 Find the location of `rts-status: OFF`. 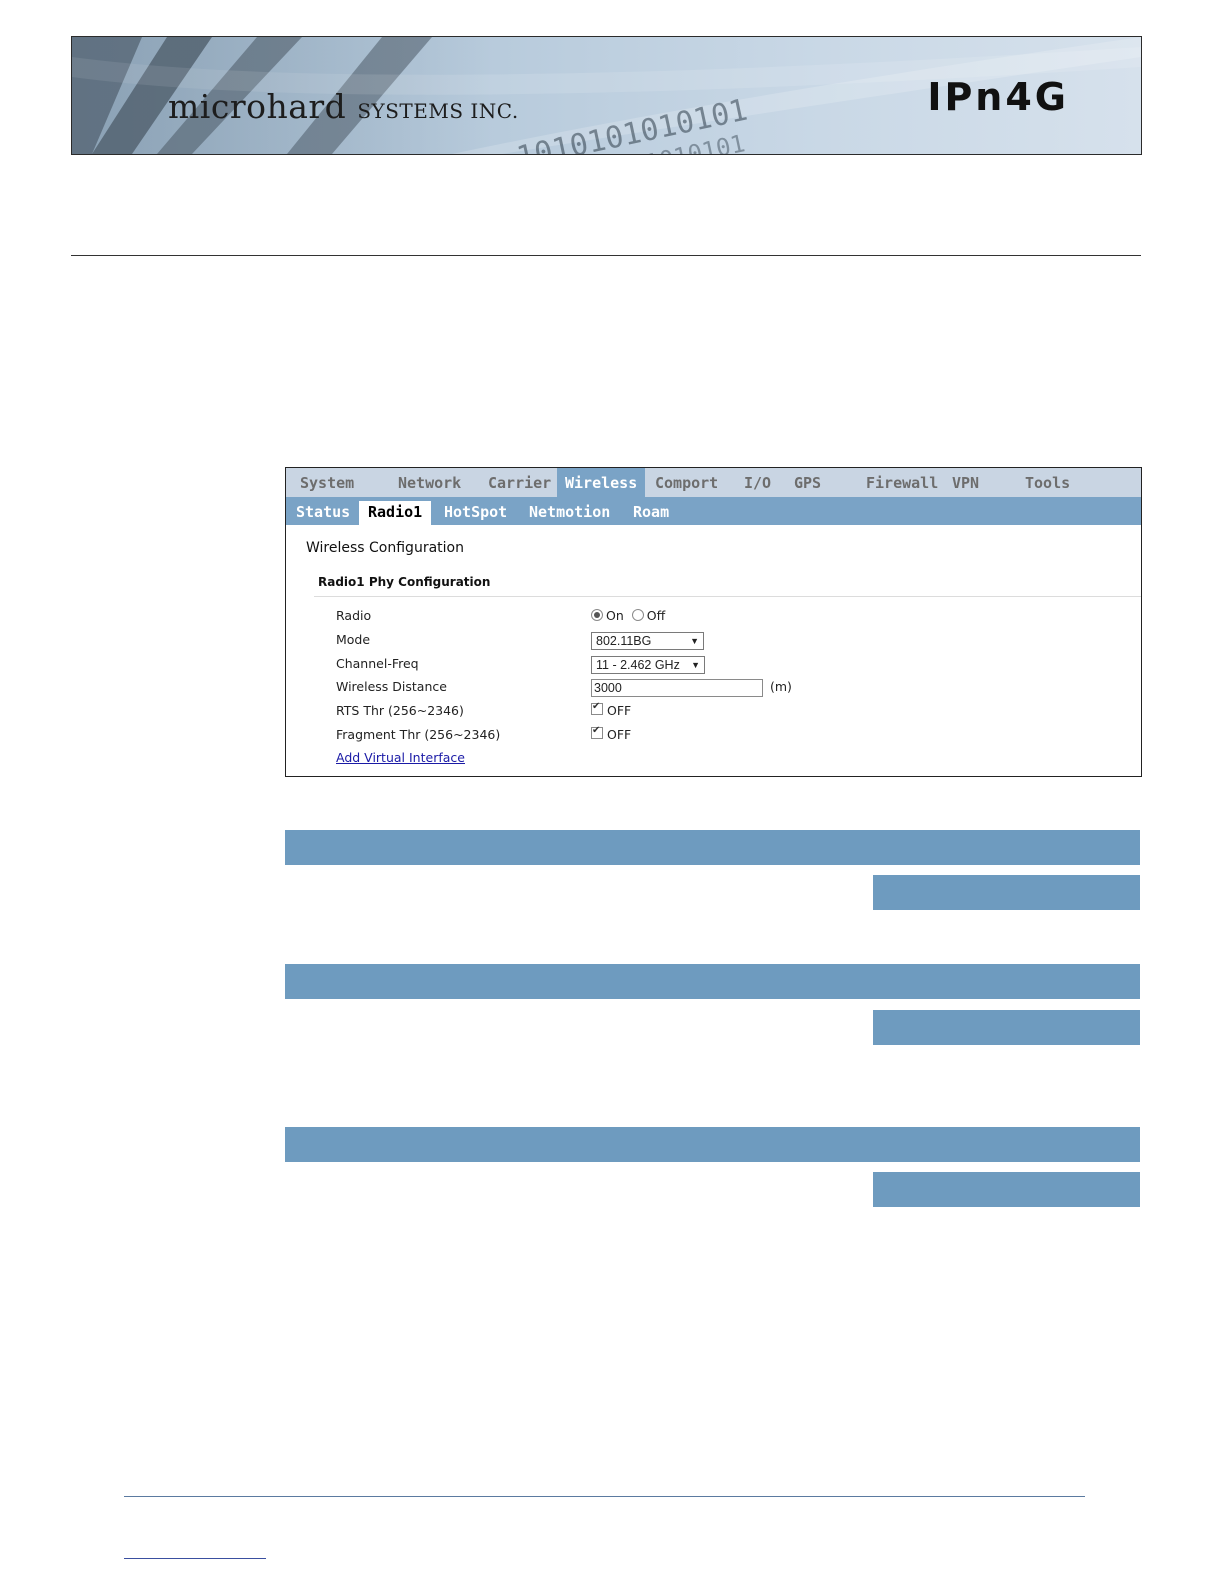

rts-status: OFF is located at coordinates (619, 710).